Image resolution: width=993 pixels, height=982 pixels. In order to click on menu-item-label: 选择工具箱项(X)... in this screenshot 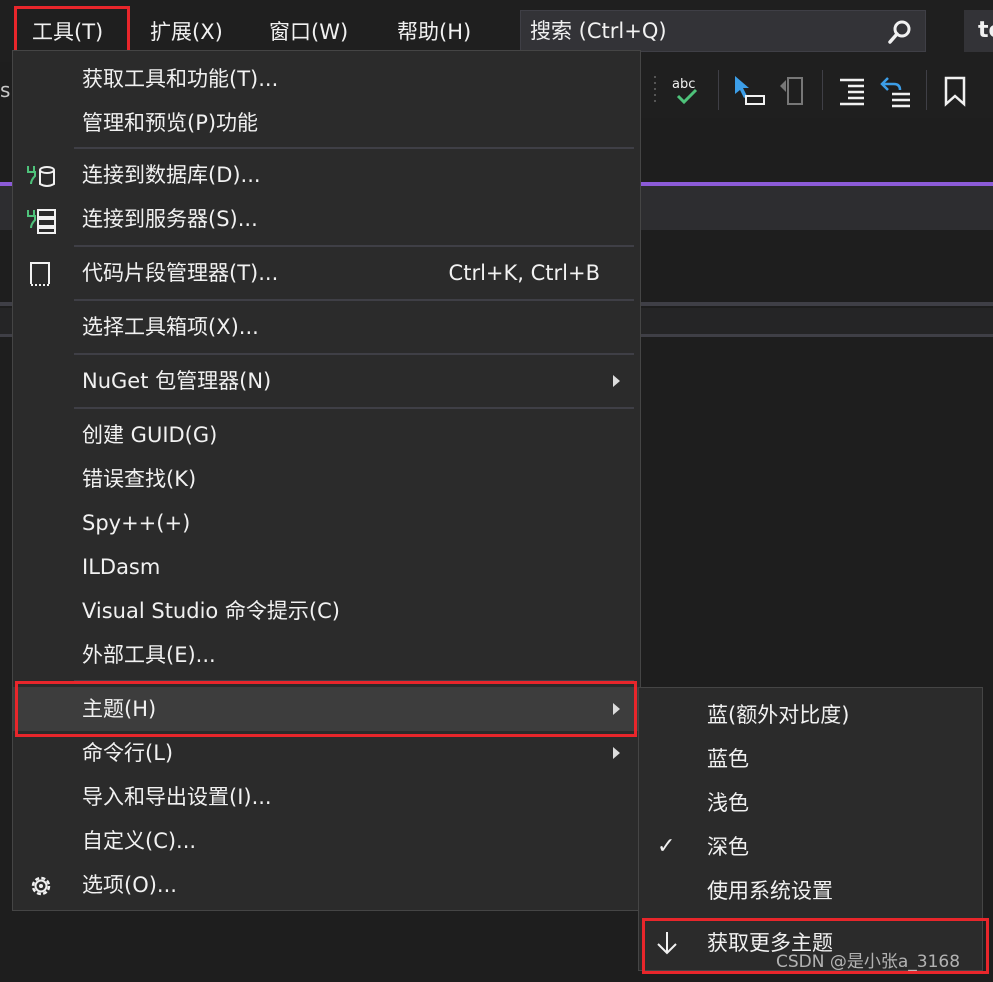, I will do `click(170, 327)`.